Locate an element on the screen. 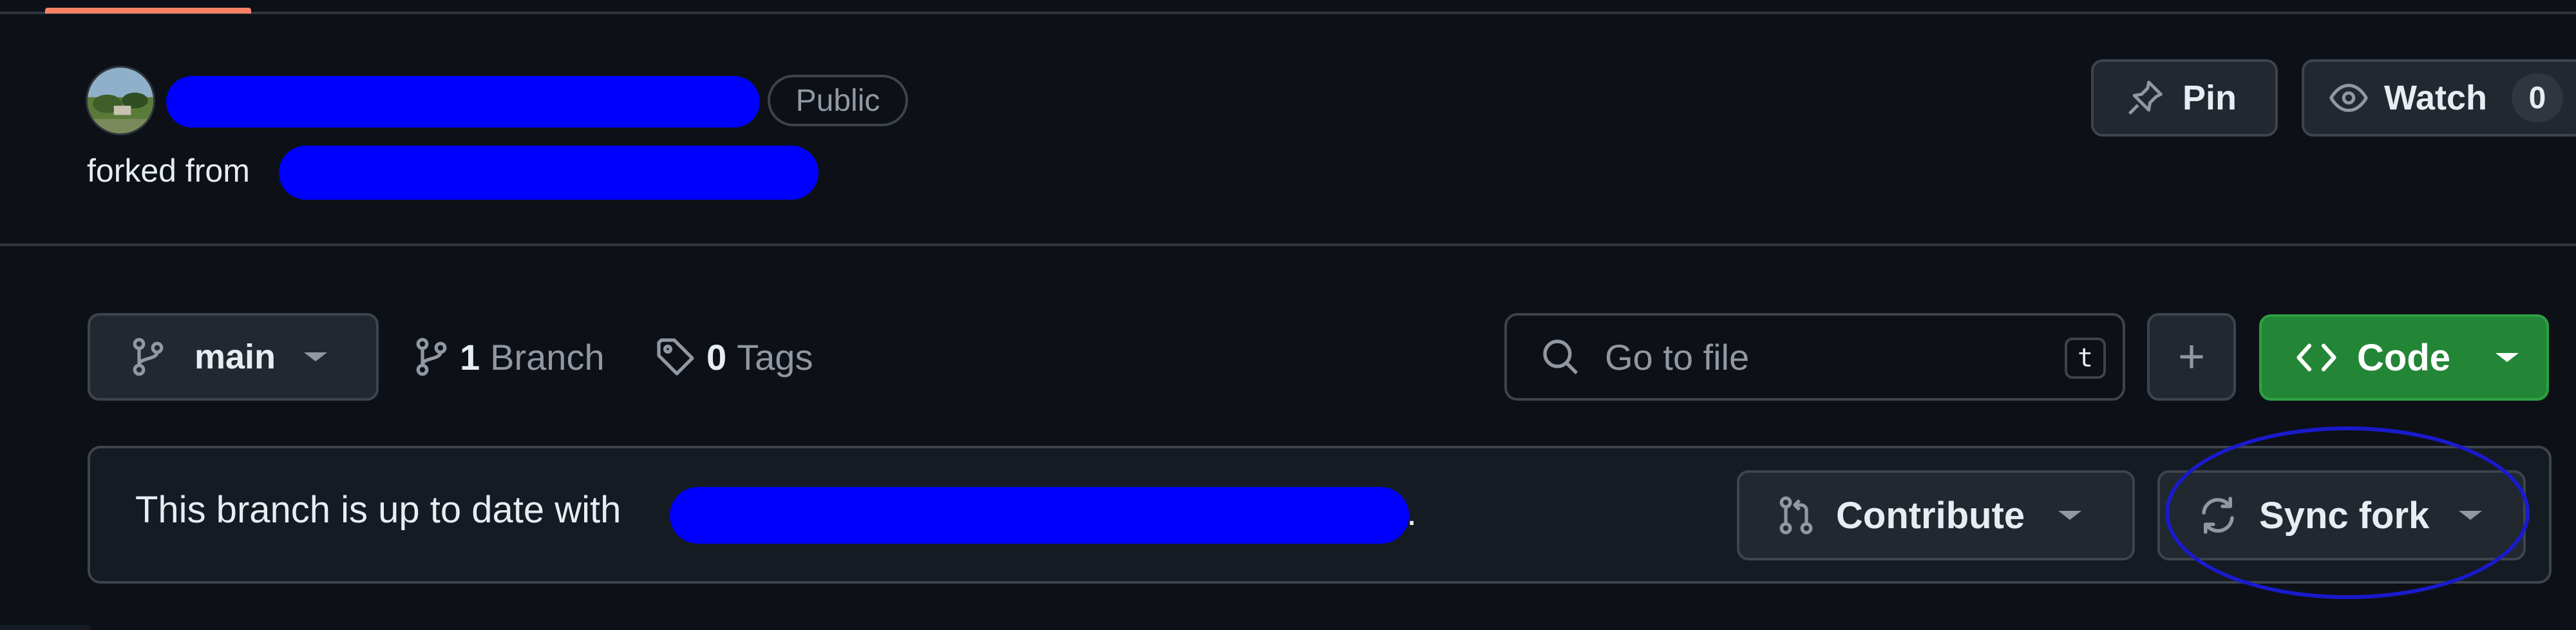  add-file-button: + is located at coordinates (2191, 357).